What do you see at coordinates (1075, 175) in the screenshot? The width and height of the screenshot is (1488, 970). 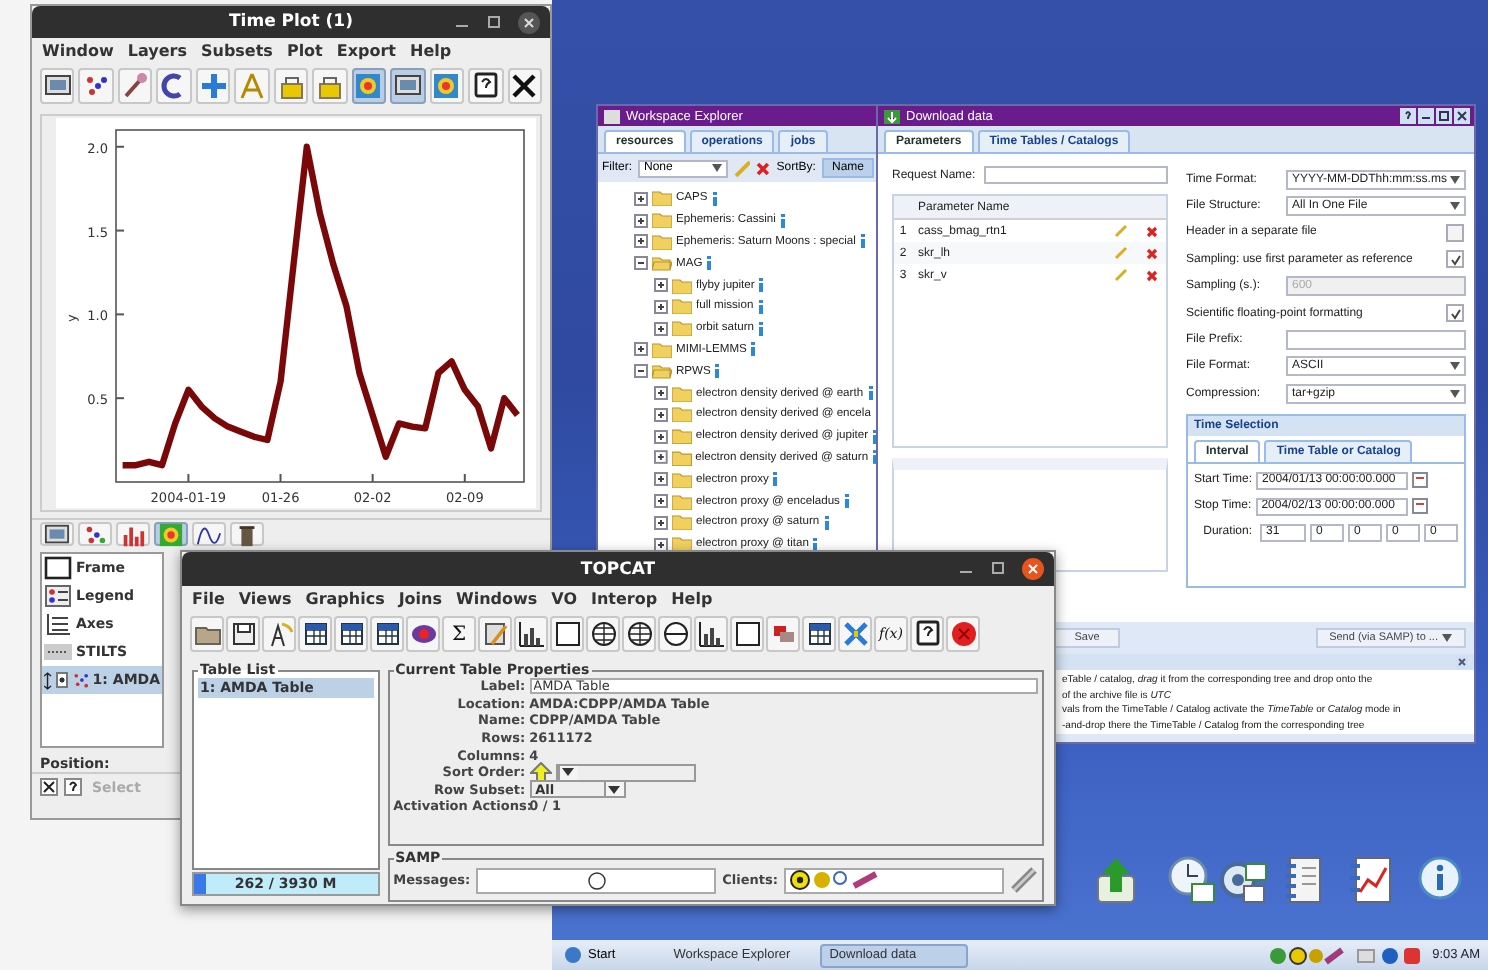 I see `request-name-field` at bounding box center [1075, 175].